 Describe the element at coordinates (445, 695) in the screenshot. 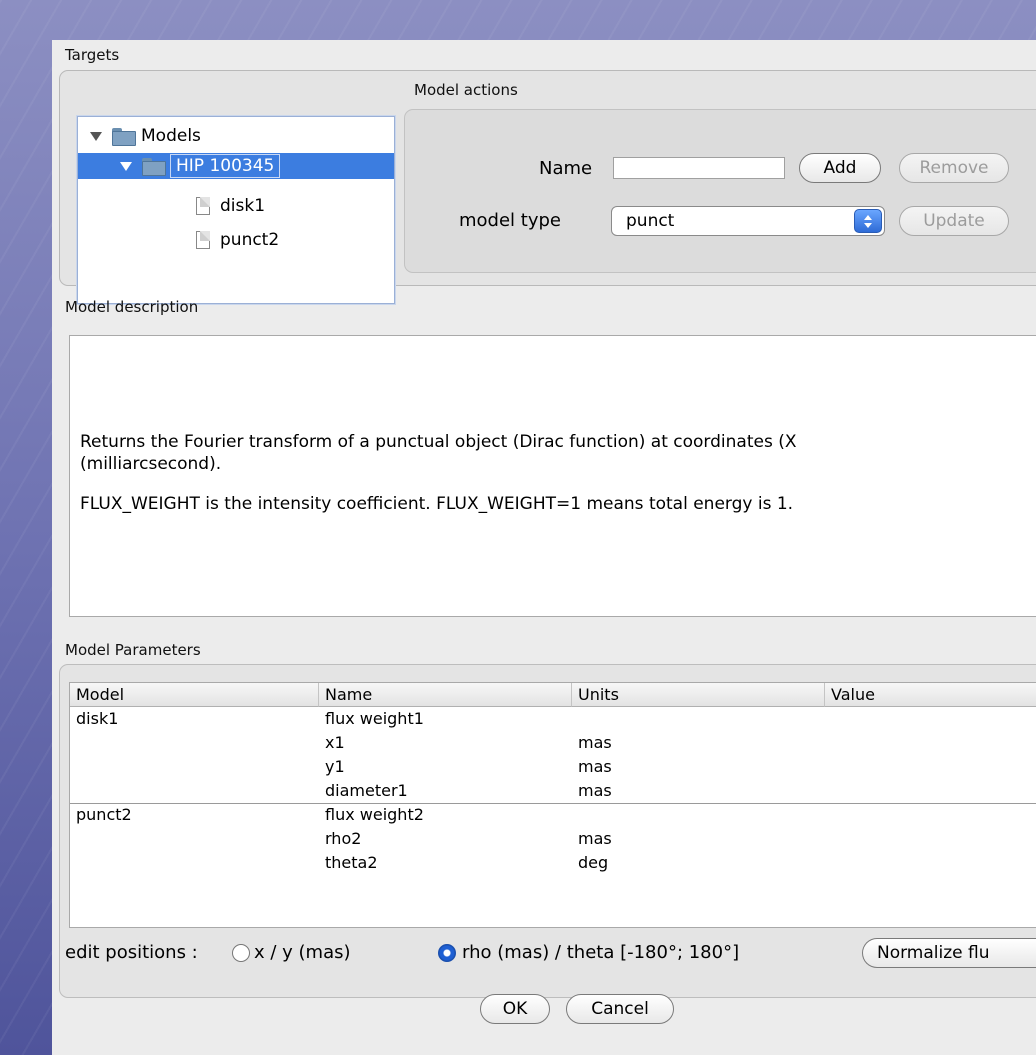

I see `column-header-name: Name` at that location.